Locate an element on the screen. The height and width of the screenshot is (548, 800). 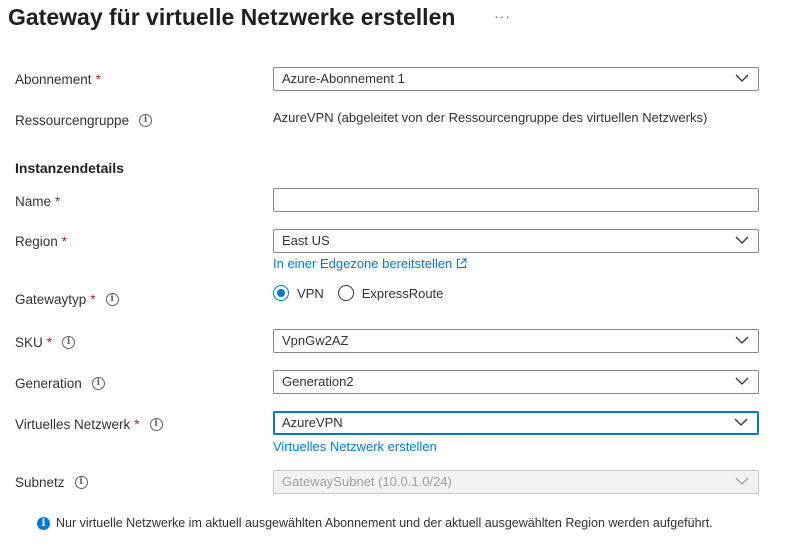
edge-zone-link: In einer Edgezone bereitstellen is located at coordinates (370, 263).